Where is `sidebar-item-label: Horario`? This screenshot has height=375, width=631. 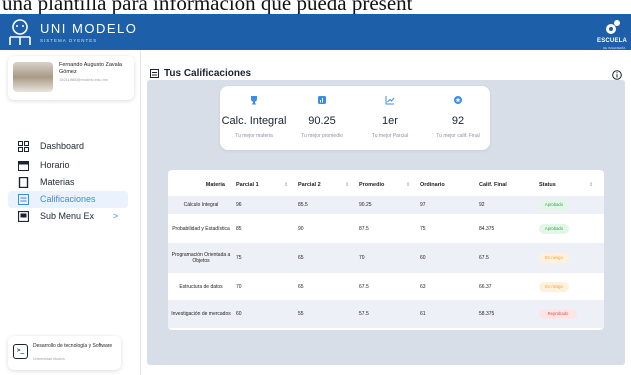 sidebar-item-label: Horario is located at coordinates (55, 165).